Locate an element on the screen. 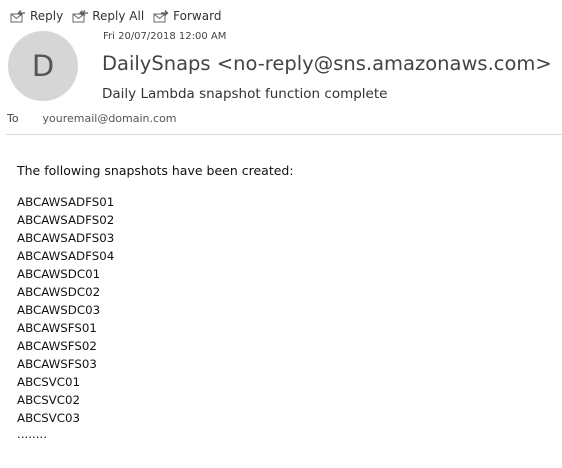  sender-name: DailySnaps <no-reply@sns.amazonaws.com> is located at coordinates (327, 63).